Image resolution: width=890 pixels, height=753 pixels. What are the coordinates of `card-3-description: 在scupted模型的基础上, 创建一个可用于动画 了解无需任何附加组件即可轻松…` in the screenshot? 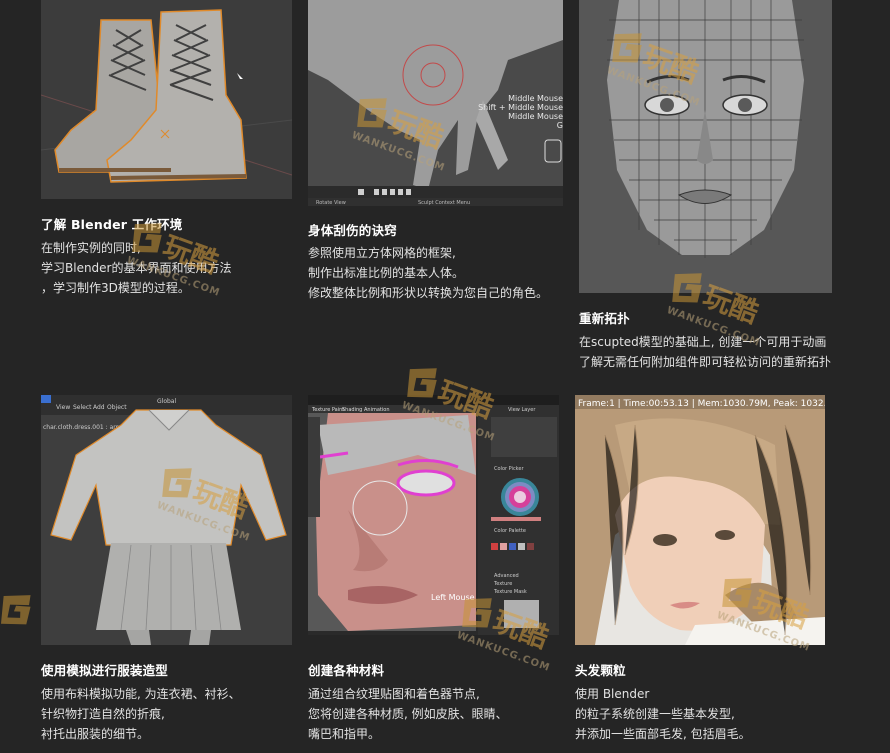 It's located at (705, 352).